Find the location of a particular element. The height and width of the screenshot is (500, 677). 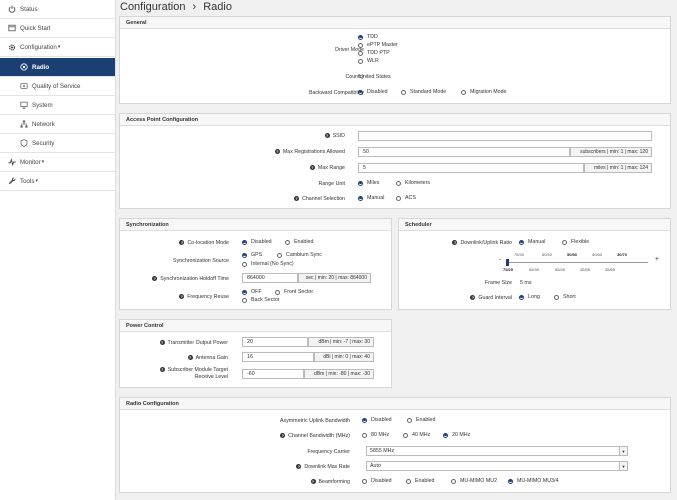

beamforming-mu2: MU-MIMO MU2 is located at coordinates (474, 481).